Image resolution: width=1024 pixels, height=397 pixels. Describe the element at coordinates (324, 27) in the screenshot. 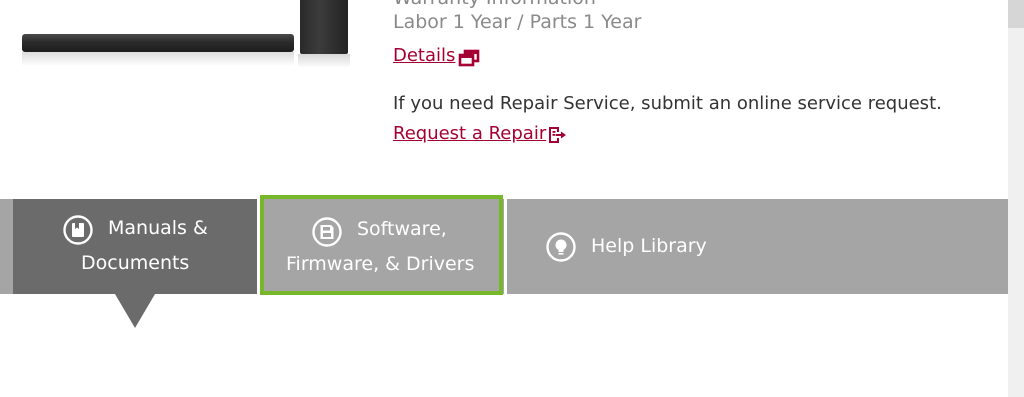

I see `subwoofer-image` at that location.